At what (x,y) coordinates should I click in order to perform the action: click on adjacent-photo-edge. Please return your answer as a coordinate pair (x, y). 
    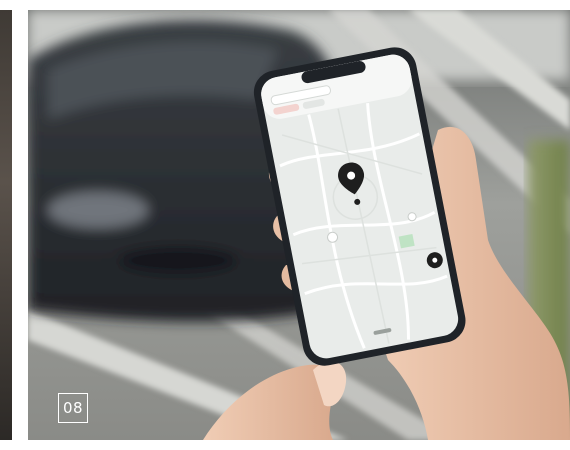
    Looking at the image, I should click on (6, 225).